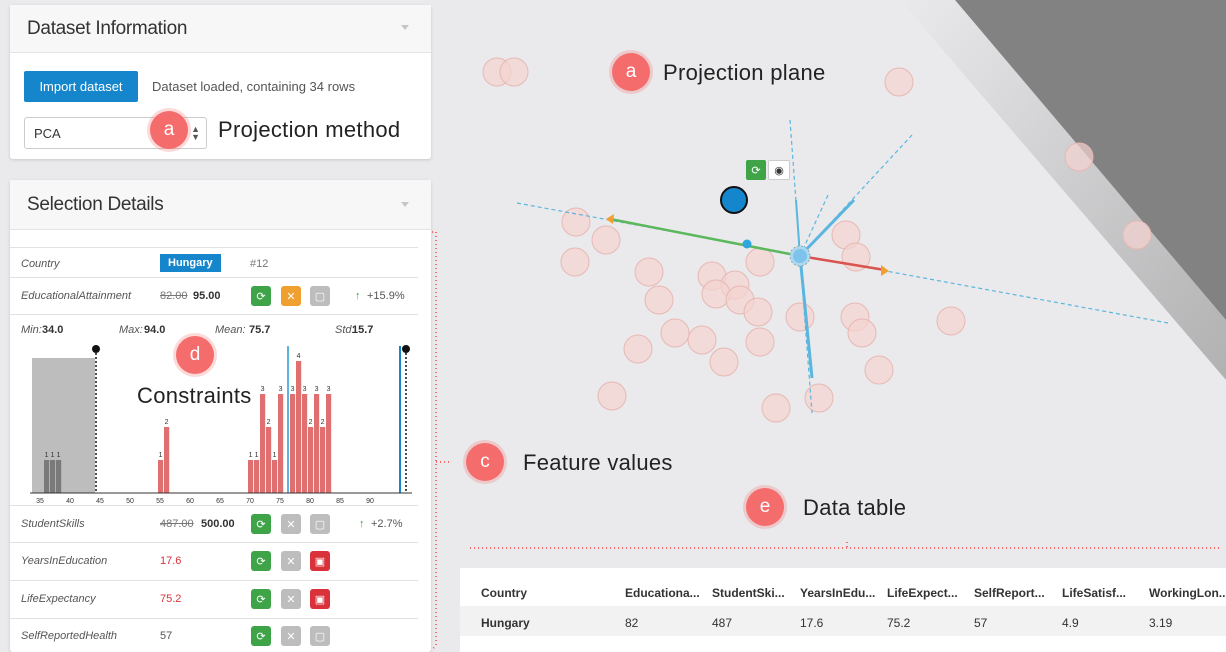 The width and height of the screenshot is (1226, 652). I want to click on feature-name: EducationalAttainment, so click(76, 296).